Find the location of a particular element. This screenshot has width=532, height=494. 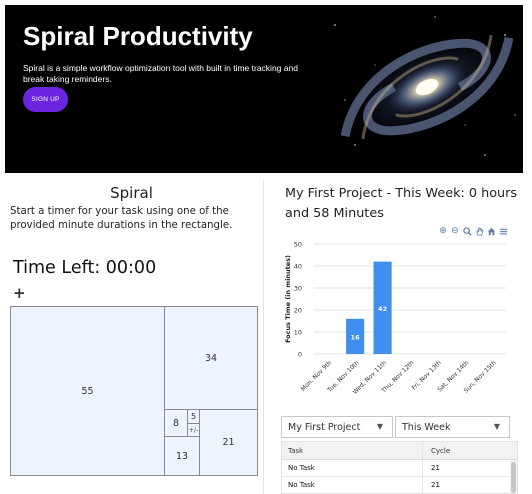

range-select-value: This Week is located at coordinates (426, 427).